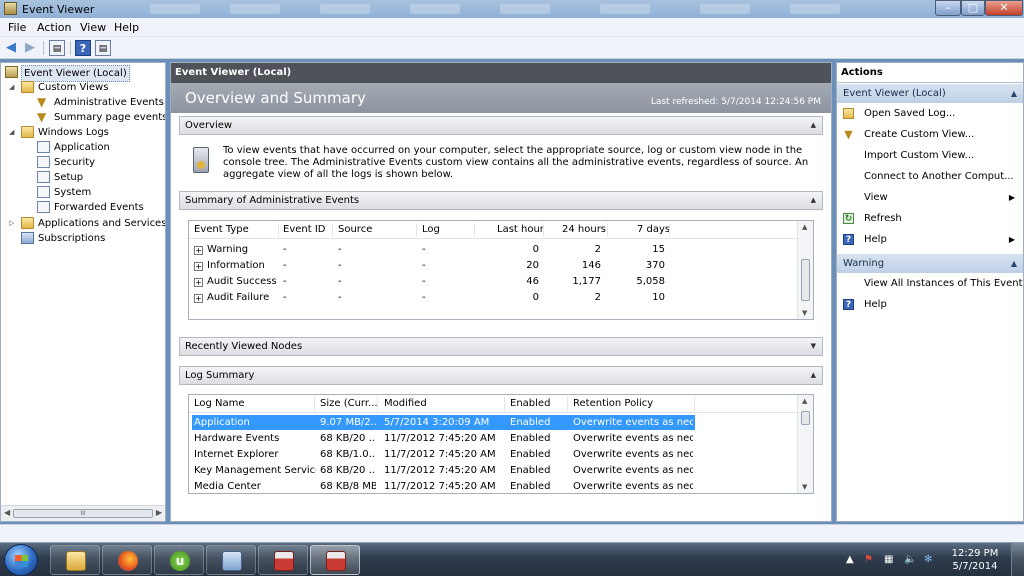  What do you see at coordinates (179, 560) in the screenshot?
I see `taskbar-utorrent-button: u` at bounding box center [179, 560].